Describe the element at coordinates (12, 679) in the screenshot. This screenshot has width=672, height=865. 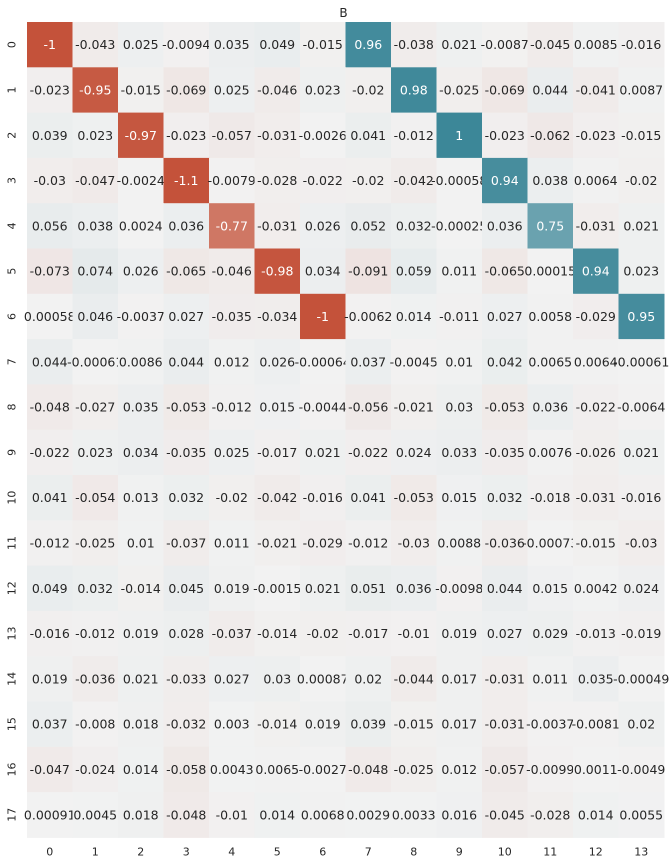
I see `y-tick-label: 14` at that location.